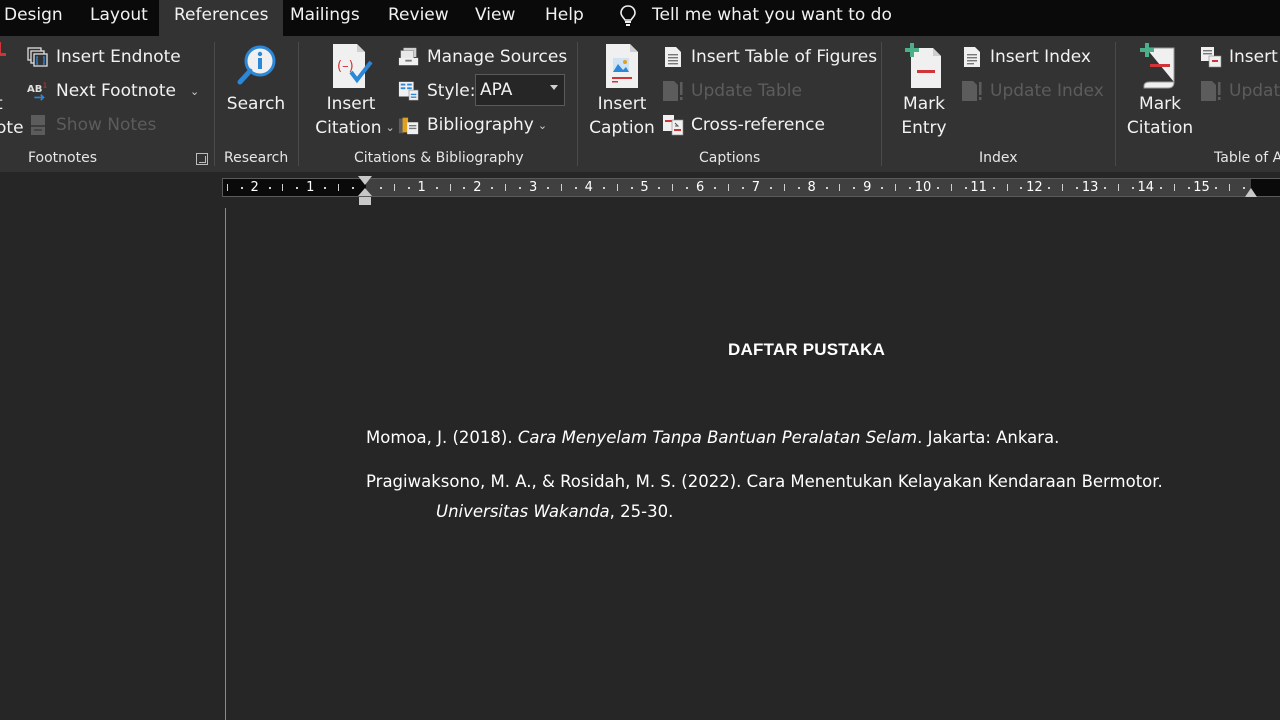 The height and width of the screenshot is (720, 1280). What do you see at coordinates (730, 158) in the screenshot?
I see `captions-group-label: Captions` at bounding box center [730, 158].